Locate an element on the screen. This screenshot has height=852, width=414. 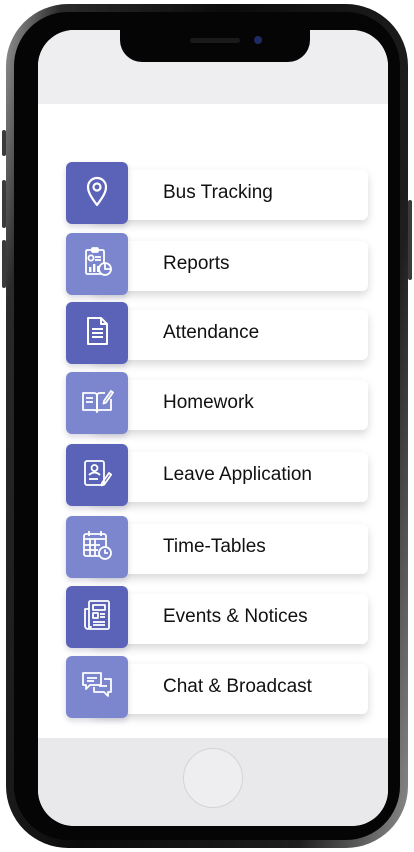
calendar-clock-icon is located at coordinates (97, 547).